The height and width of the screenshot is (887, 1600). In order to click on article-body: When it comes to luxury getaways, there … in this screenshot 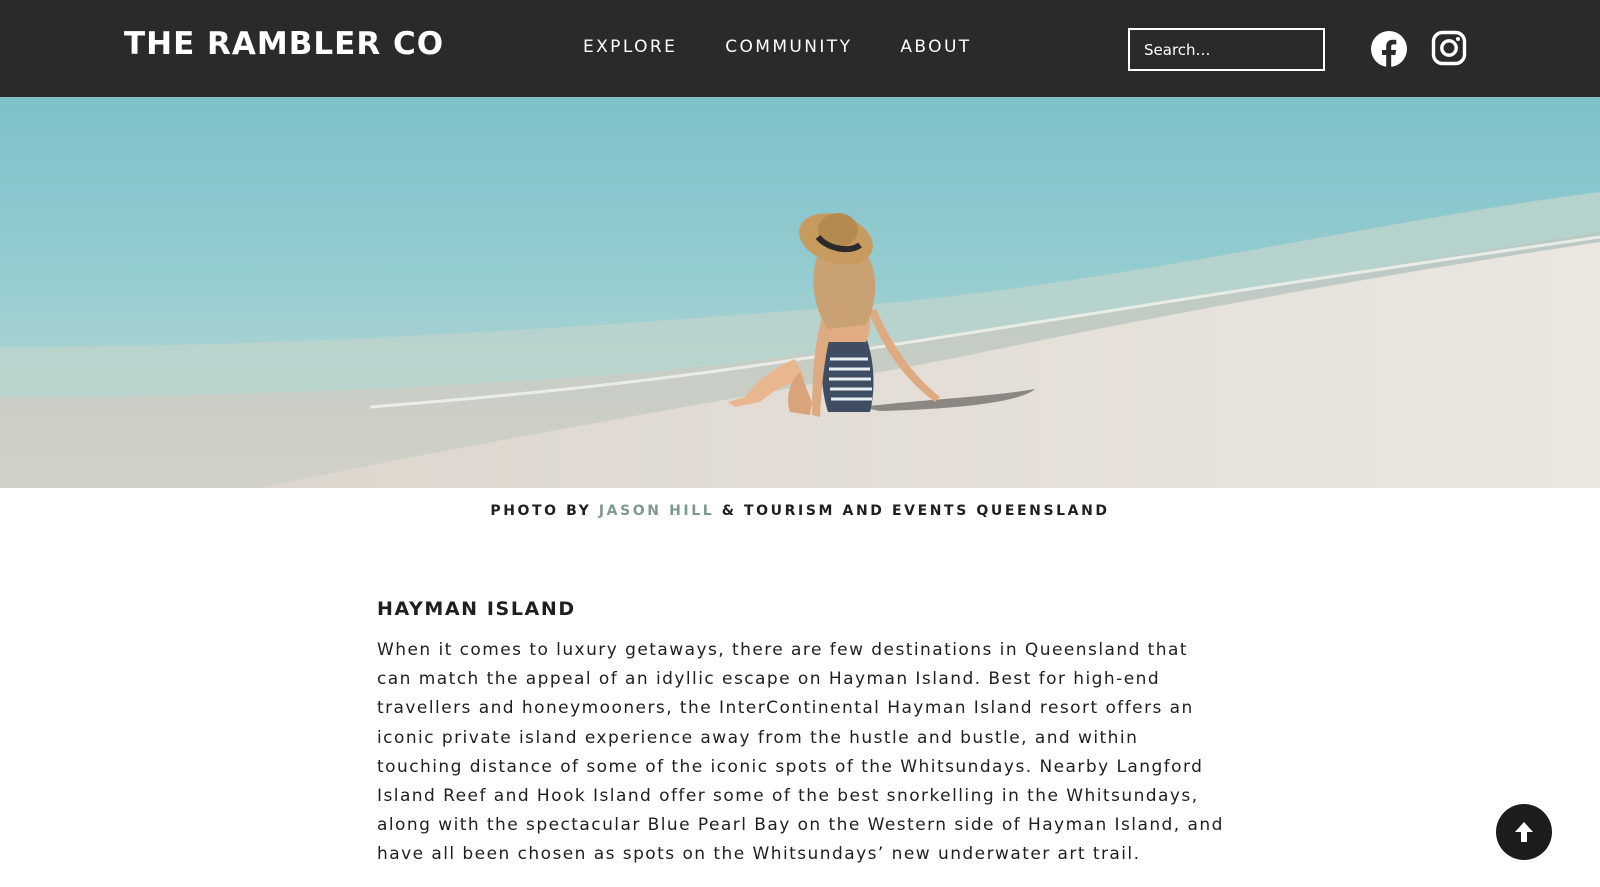, I will do `click(800, 752)`.